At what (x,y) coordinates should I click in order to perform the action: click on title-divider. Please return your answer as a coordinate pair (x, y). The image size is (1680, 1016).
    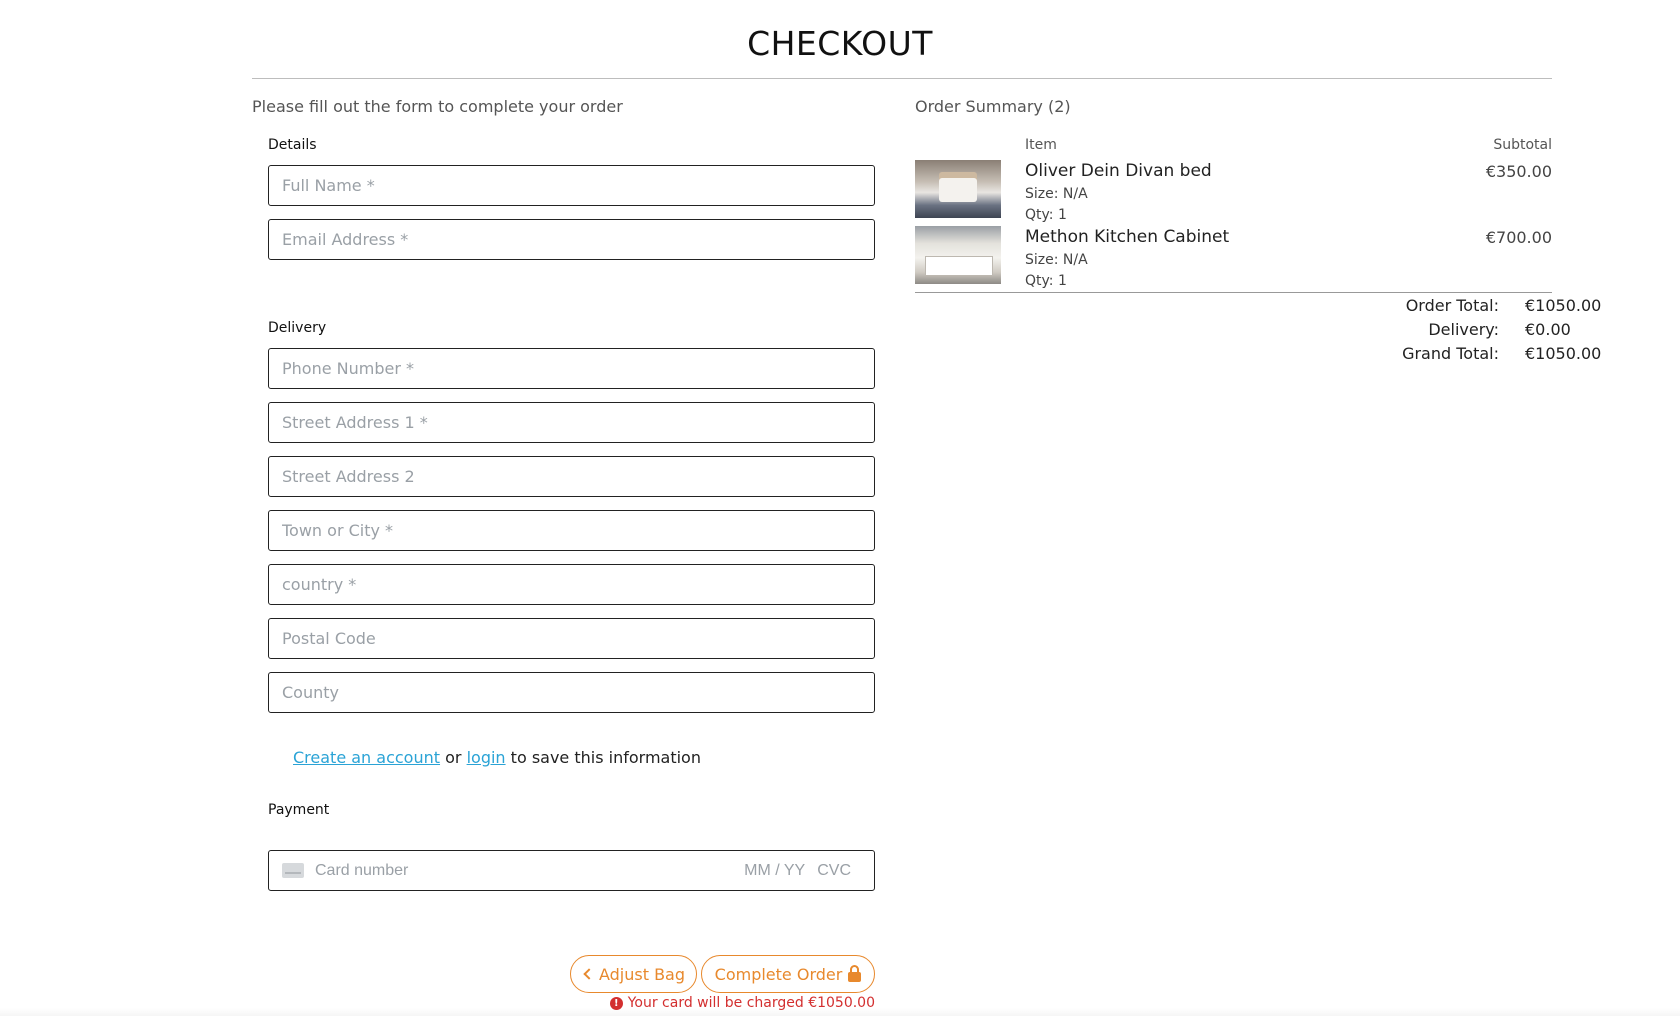
    Looking at the image, I should click on (902, 78).